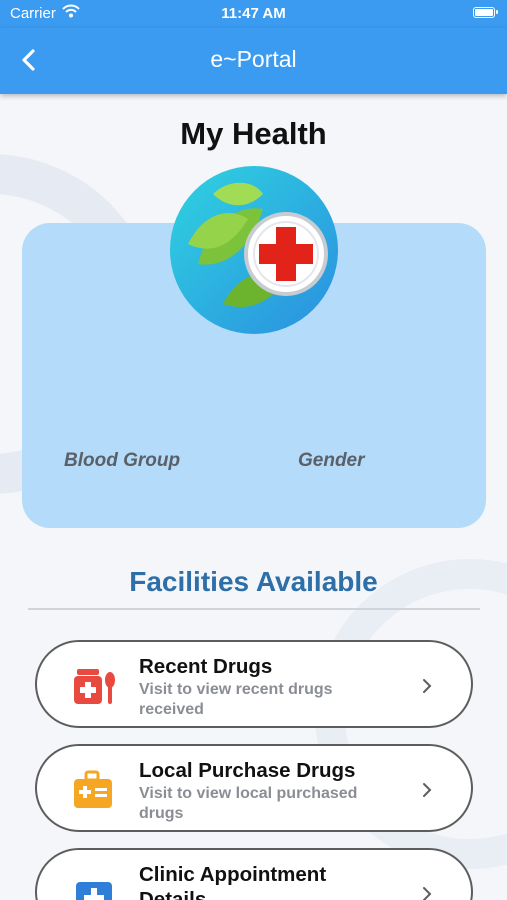 The image size is (507, 900). What do you see at coordinates (247, 770) in the screenshot?
I see `facility-title: Local Purchase Drugs` at bounding box center [247, 770].